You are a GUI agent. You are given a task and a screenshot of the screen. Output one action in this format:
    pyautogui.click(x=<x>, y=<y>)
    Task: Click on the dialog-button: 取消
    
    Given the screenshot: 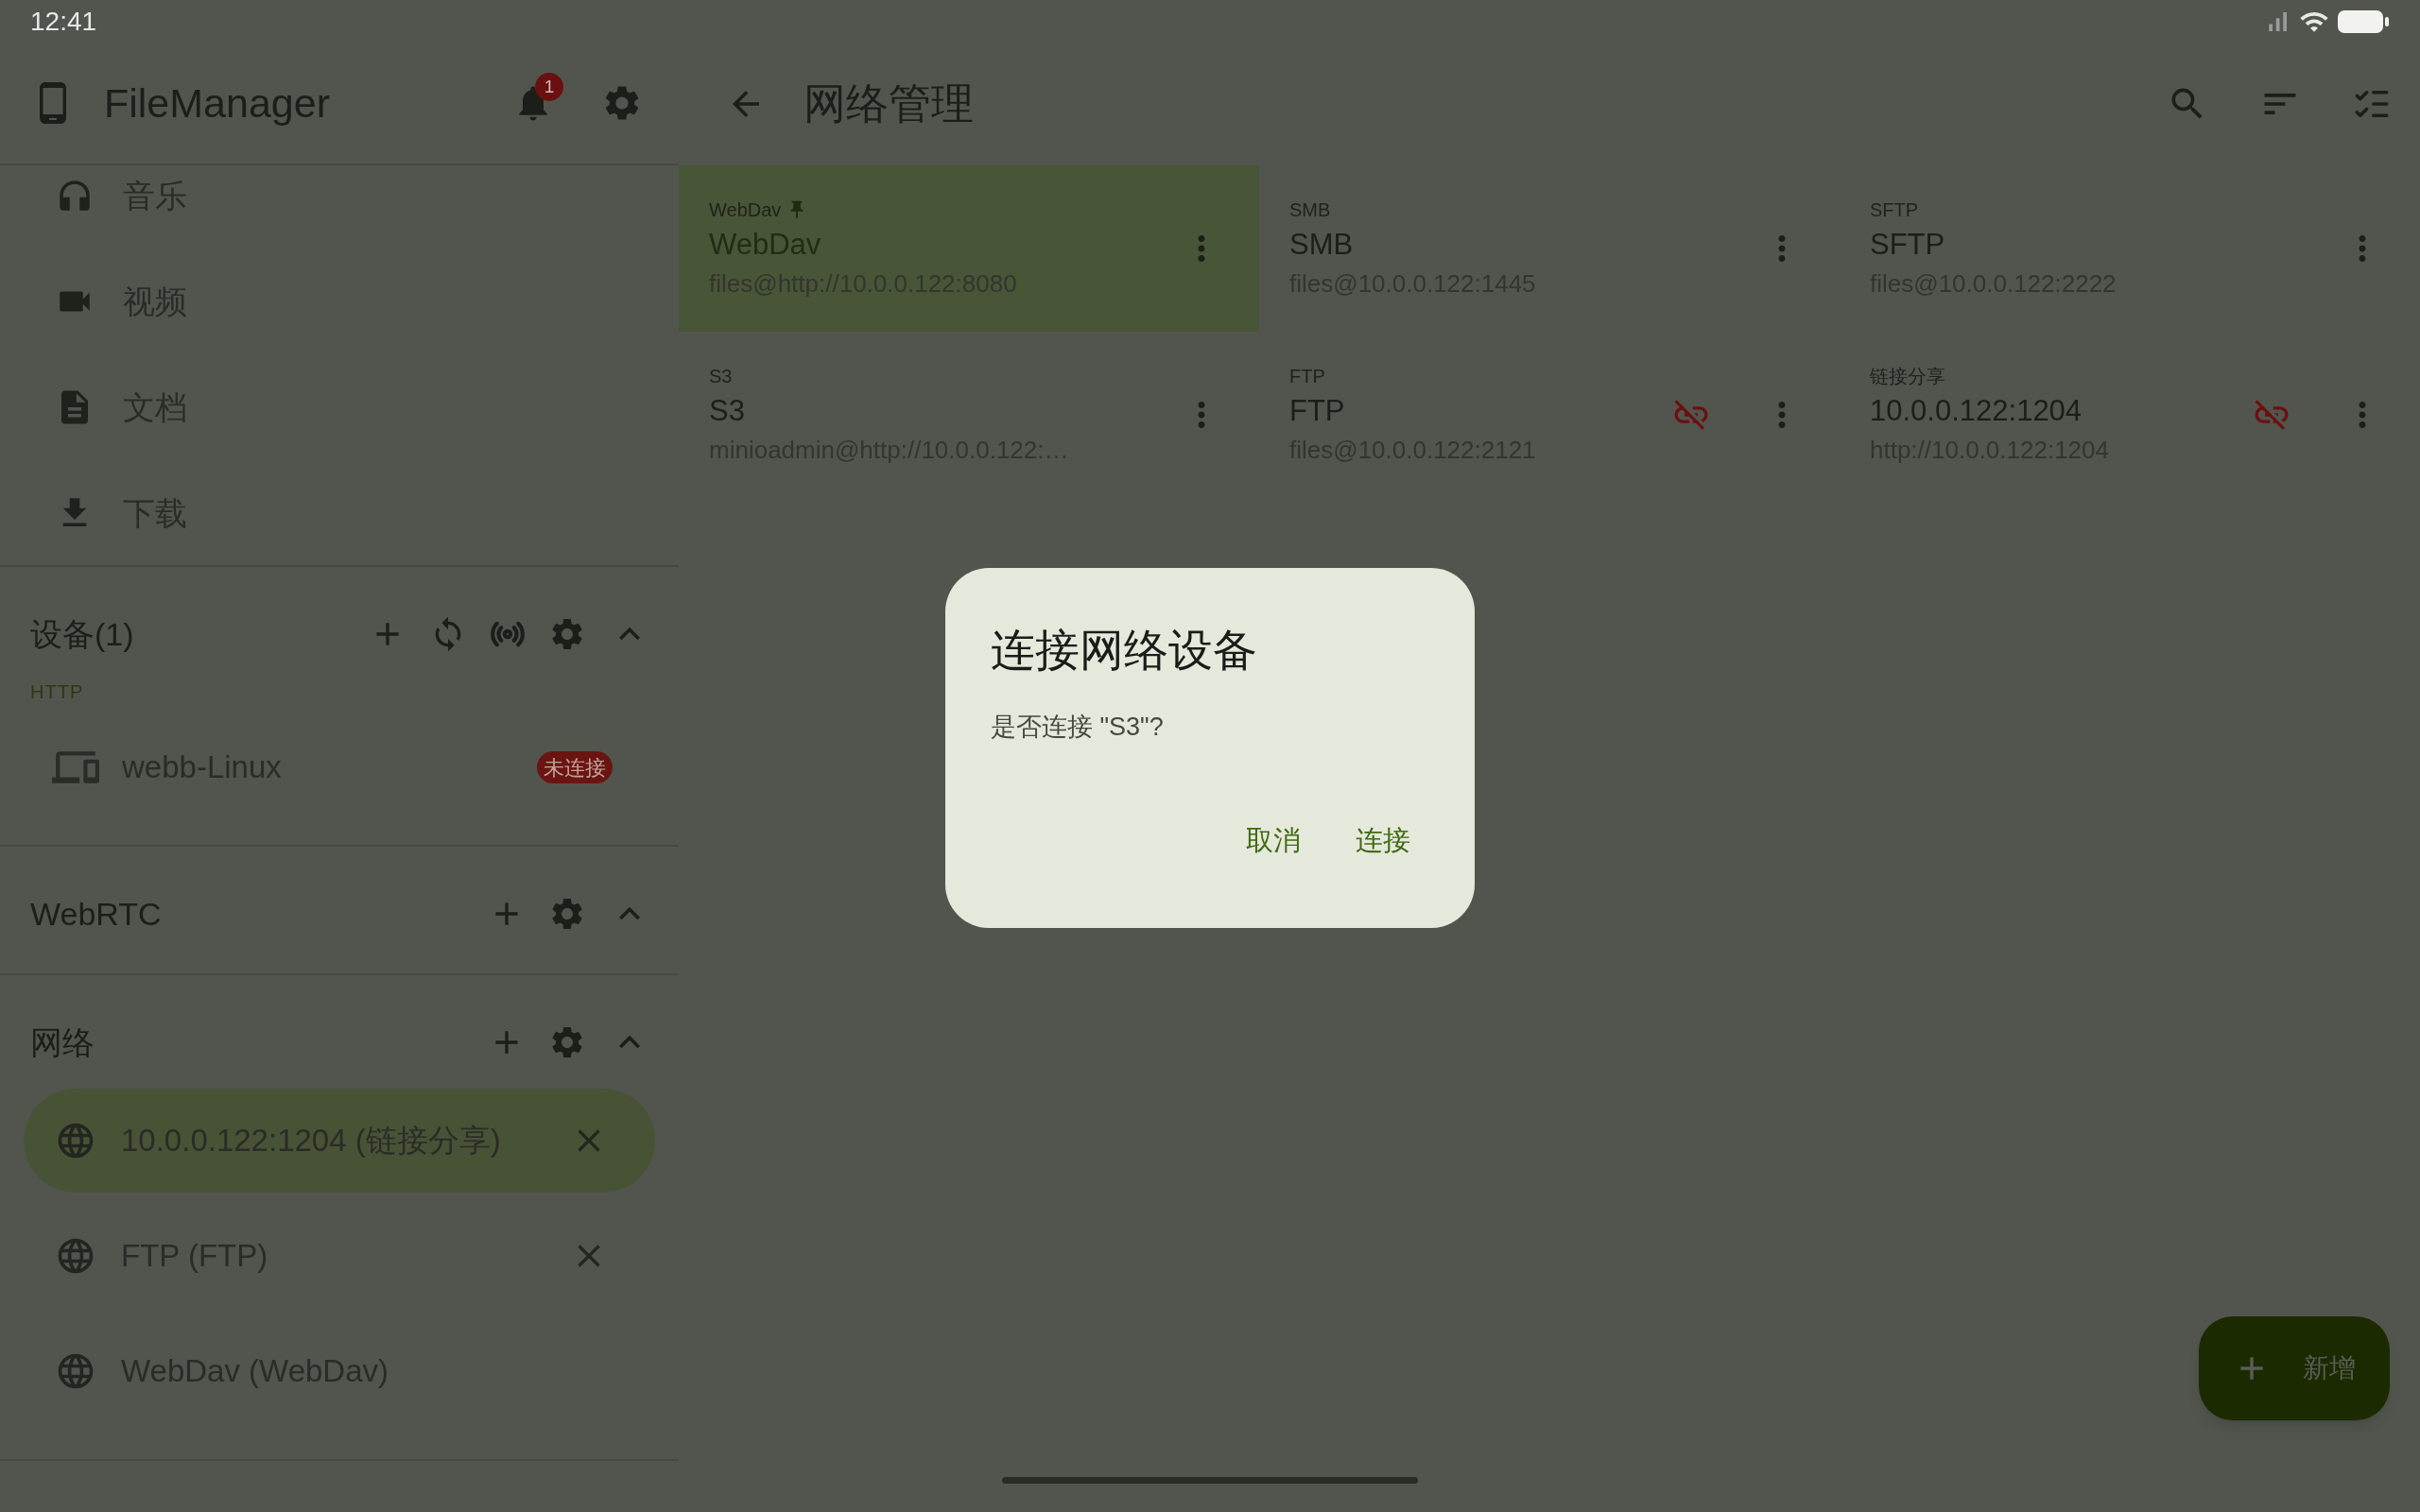 What is the action you would take?
    pyautogui.click(x=1274, y=841)
    